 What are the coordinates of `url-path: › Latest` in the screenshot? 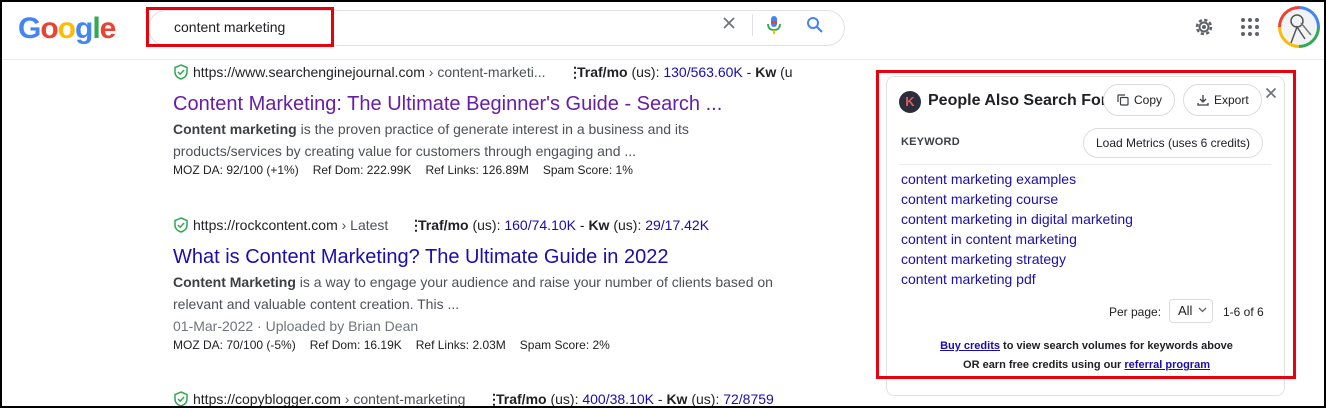 It's located at (363, 225).